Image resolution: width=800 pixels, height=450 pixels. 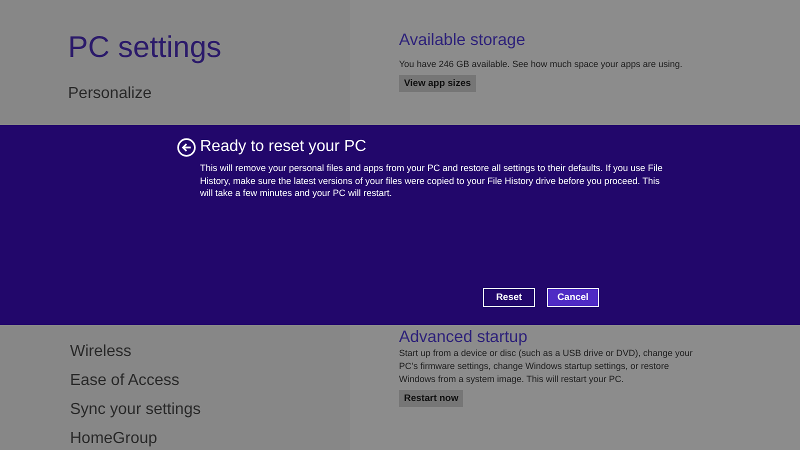 What do you see at coordinates (432, 181) in the screenshot?
I see `dialog-message: This will remove your personal files and apps from your PC and restore all settings to their defaults. If you use File History, make sure the latest versions of your files were copied to your File History drive before you proceed. This will take a few minutes and your PC will restart.` at bounding box center [432, 181].